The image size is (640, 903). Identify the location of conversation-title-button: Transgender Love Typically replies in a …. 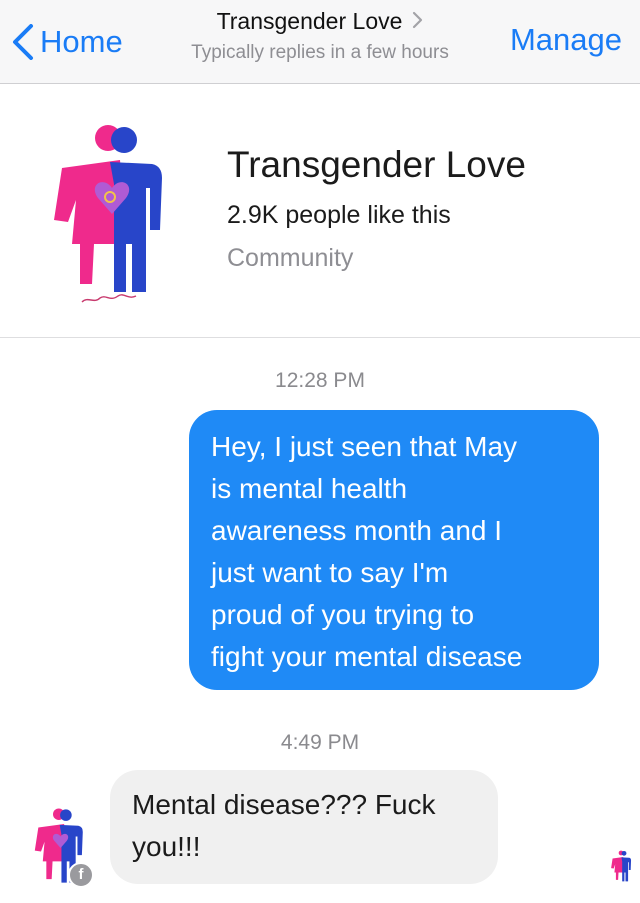
(320, 35).